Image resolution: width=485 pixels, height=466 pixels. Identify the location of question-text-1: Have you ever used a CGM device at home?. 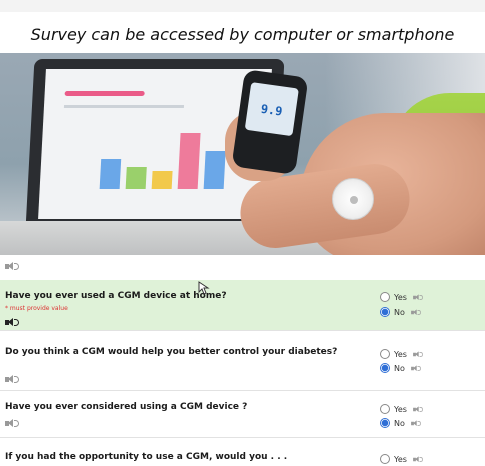
(116, 296).